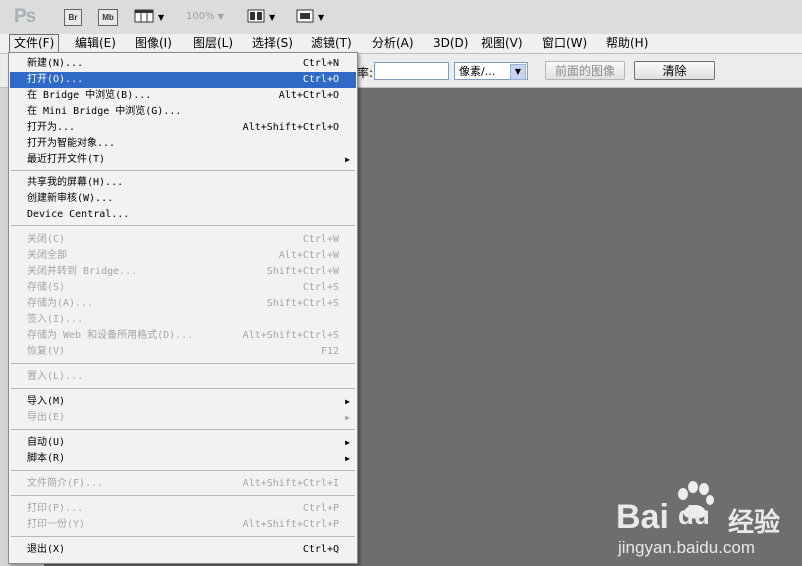 The height and width of the screenshot is (566, 802). What do you see at coordinates (183, 402) in the screenshot?
I see `menu-item-import: 导入(M) ▶` at bounding box center [183, 402].